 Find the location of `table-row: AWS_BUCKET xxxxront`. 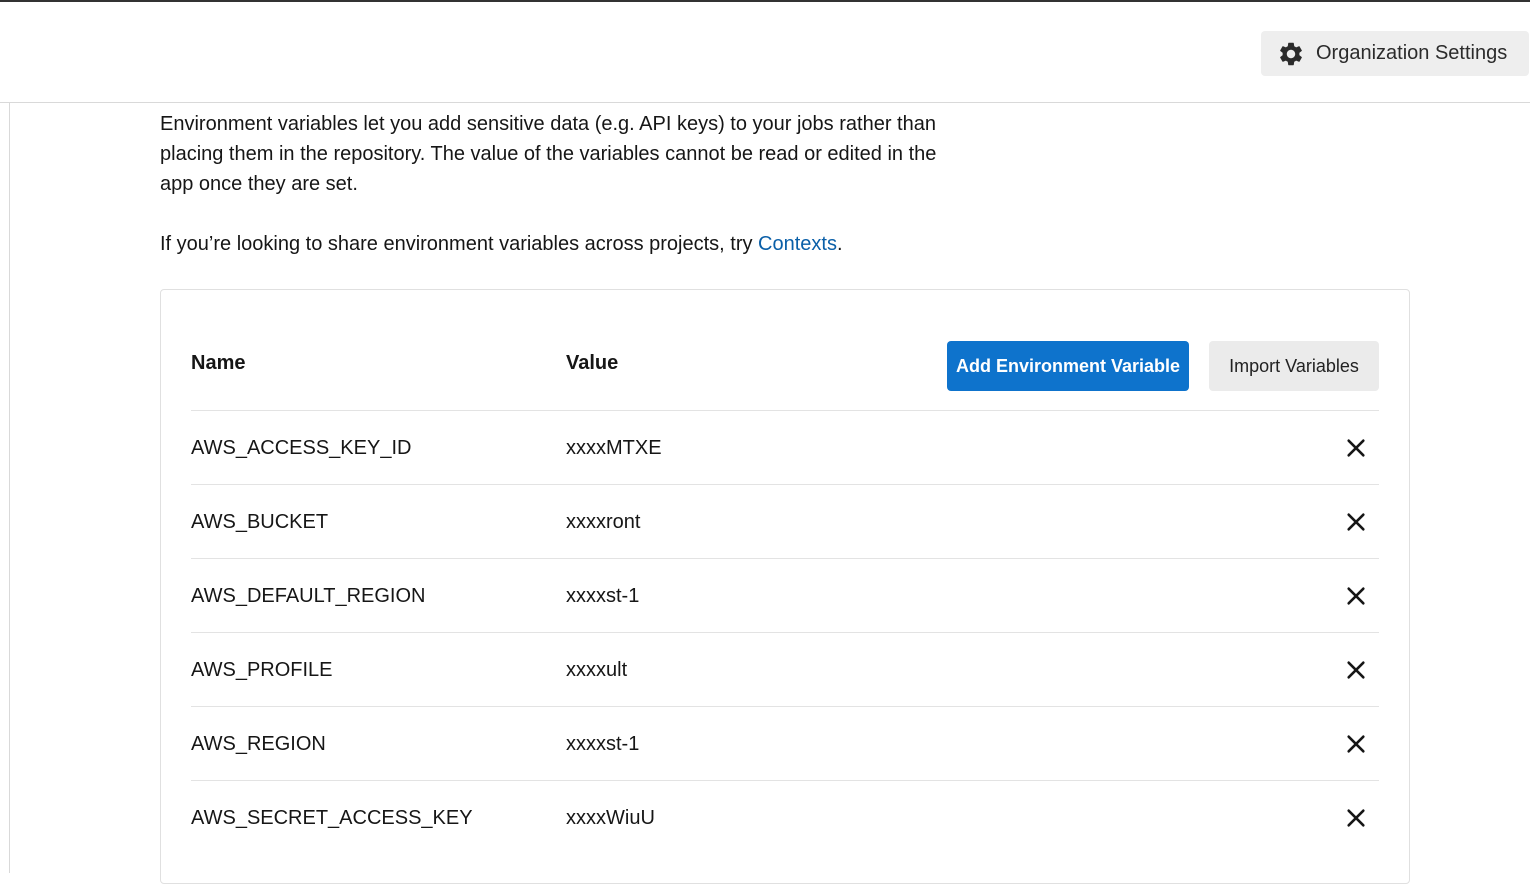

table-row: AWS_BUCKET xxxxront is located at coordinates (785, 521).